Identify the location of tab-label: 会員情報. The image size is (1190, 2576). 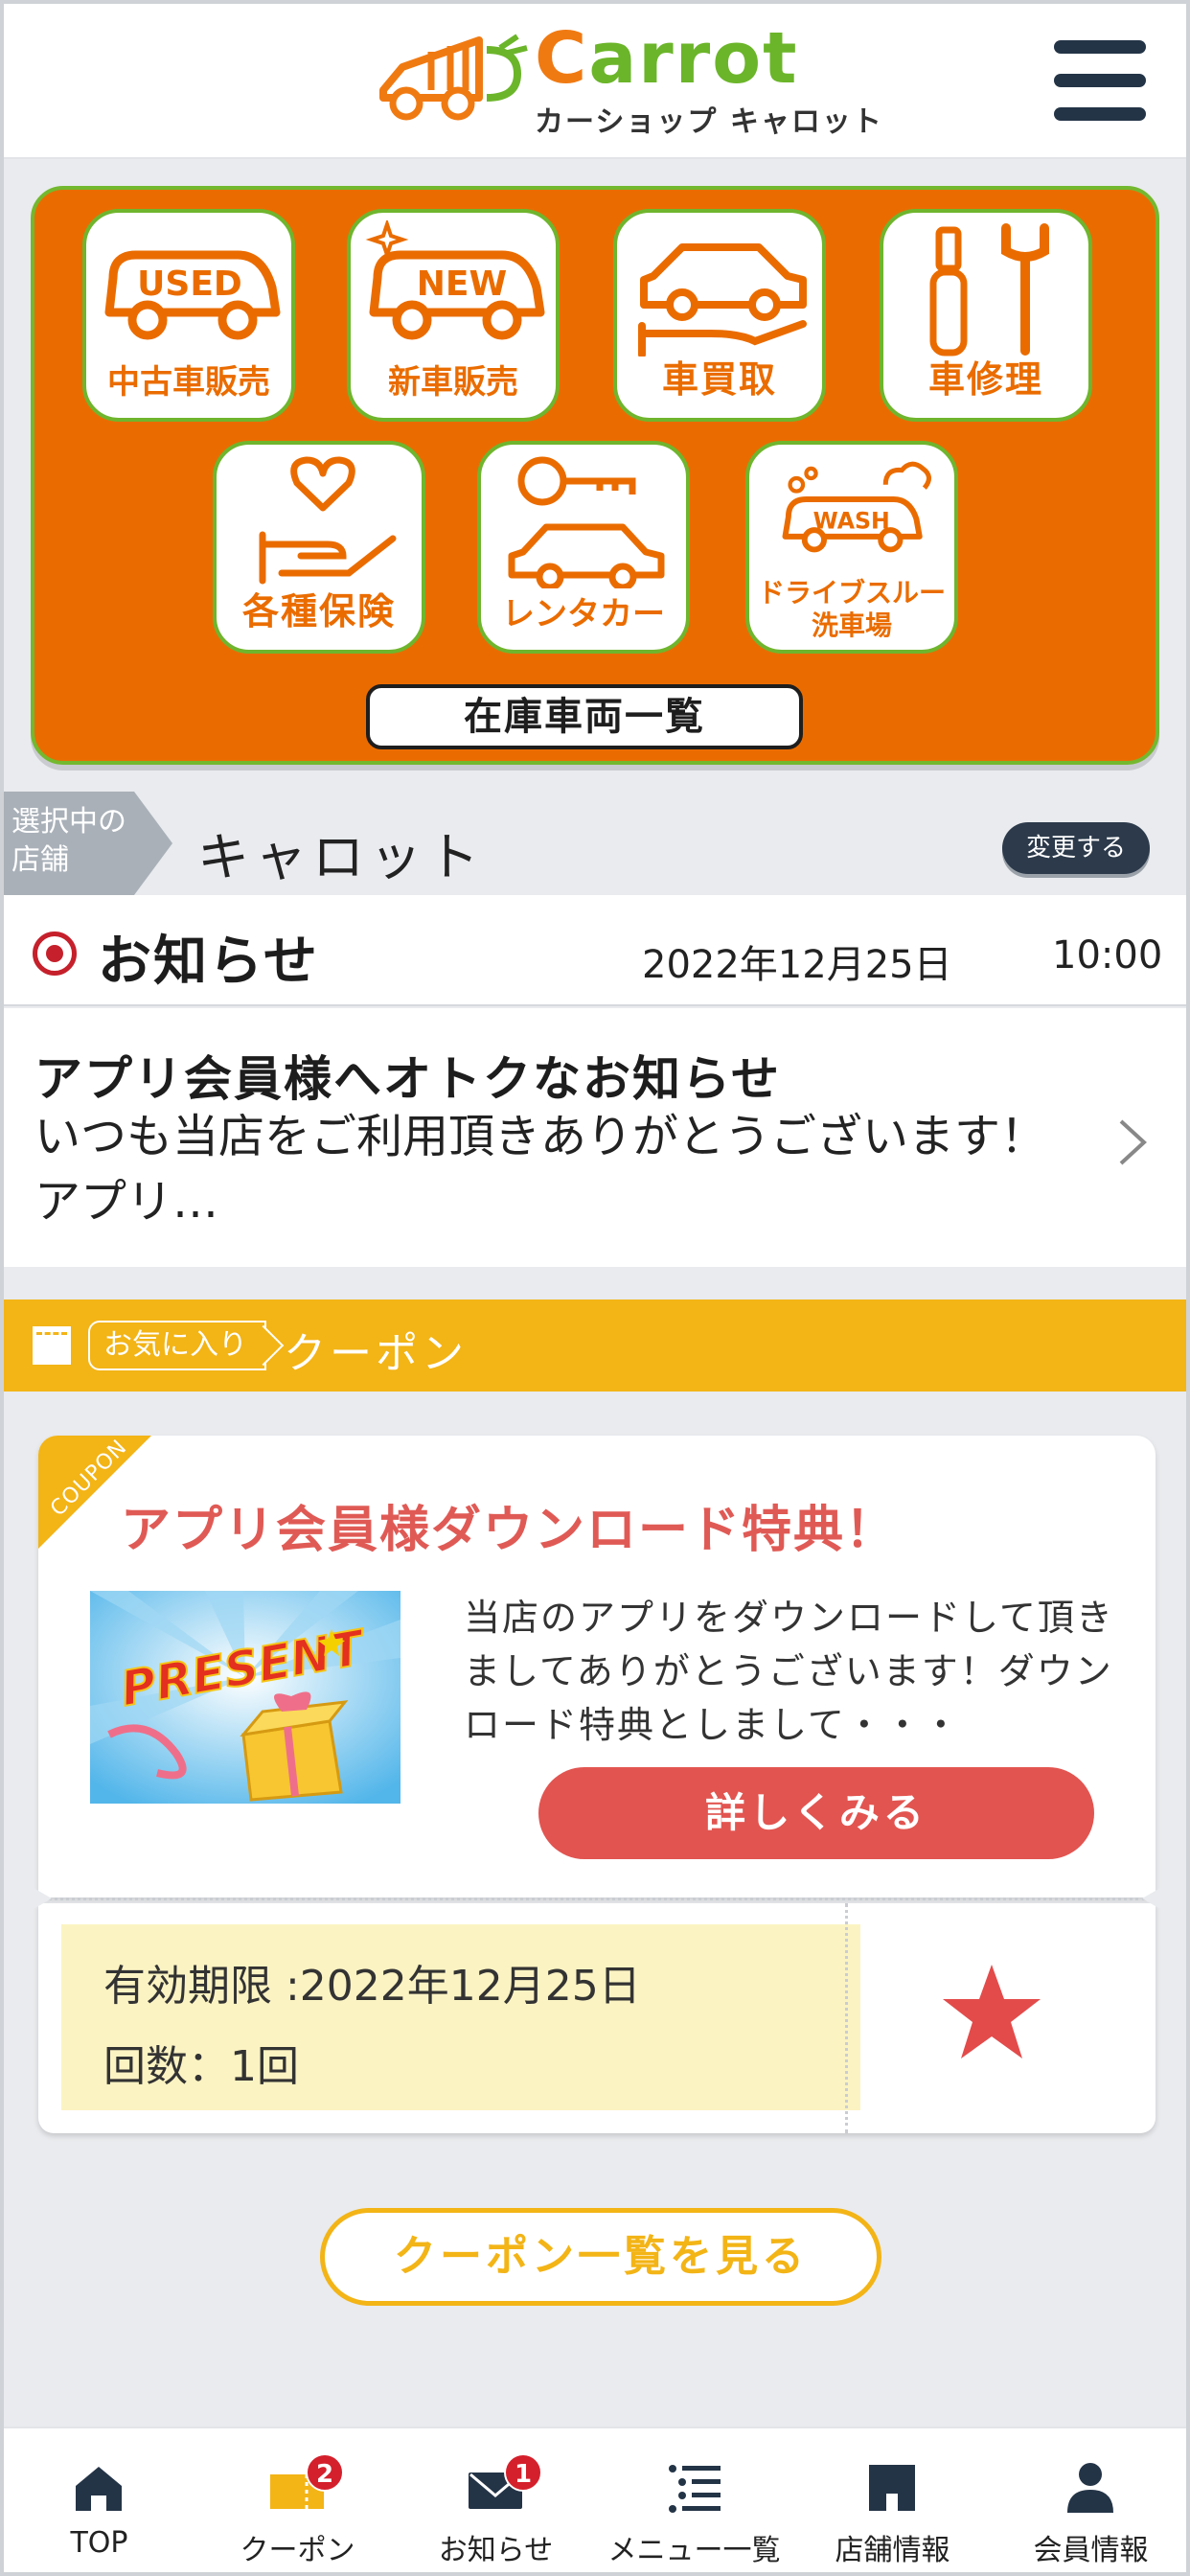
(1091, 2550).